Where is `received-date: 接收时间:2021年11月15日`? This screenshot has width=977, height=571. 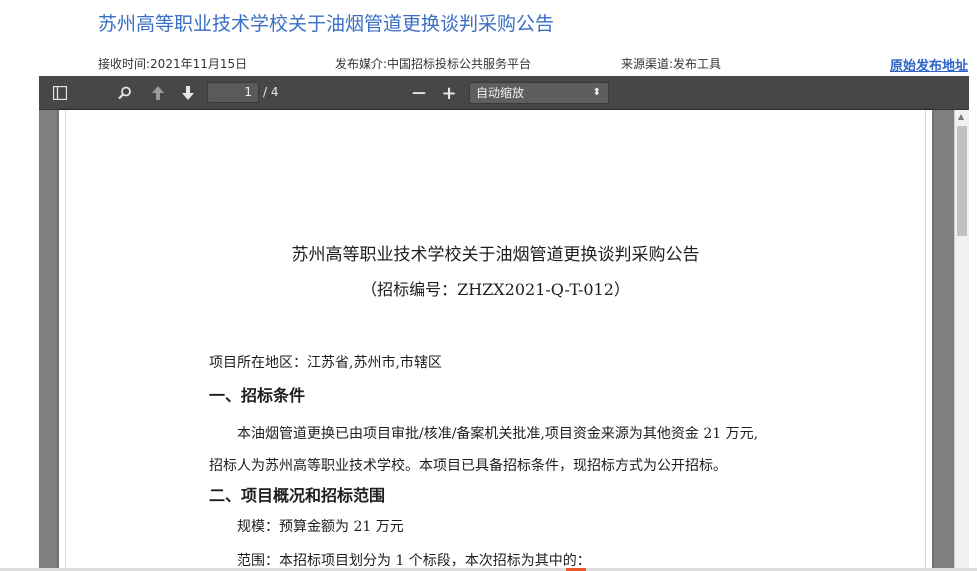 received-date: 接收时间:2021年11月15日 is located at coordinates (173, 64).